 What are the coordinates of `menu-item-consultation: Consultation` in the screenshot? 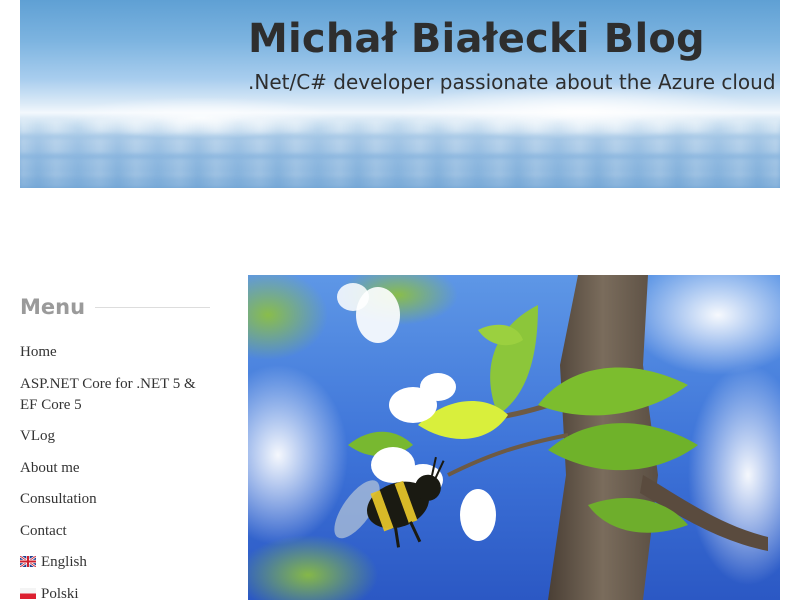 It's located at (115, 499).